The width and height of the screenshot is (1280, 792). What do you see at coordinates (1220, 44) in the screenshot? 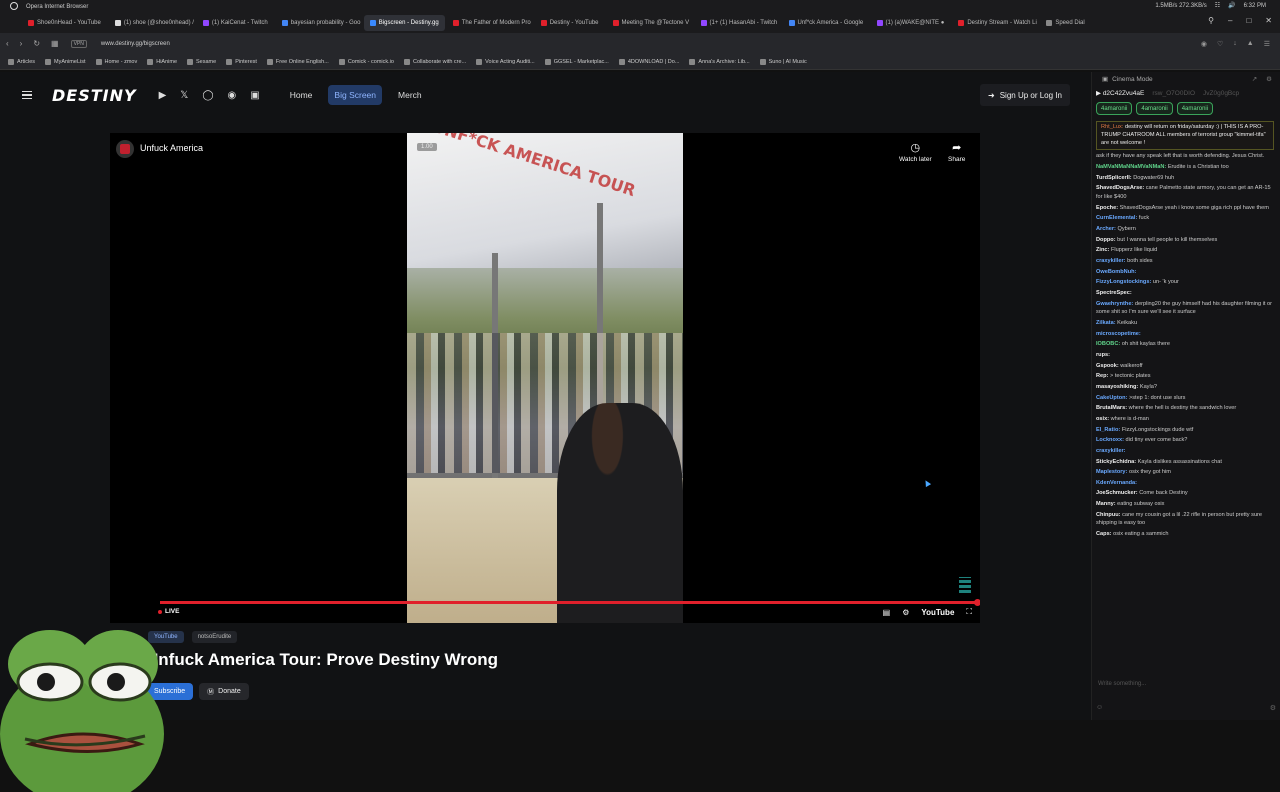
I see `heart-icon: ♡` at bounding box center [1220, 44].